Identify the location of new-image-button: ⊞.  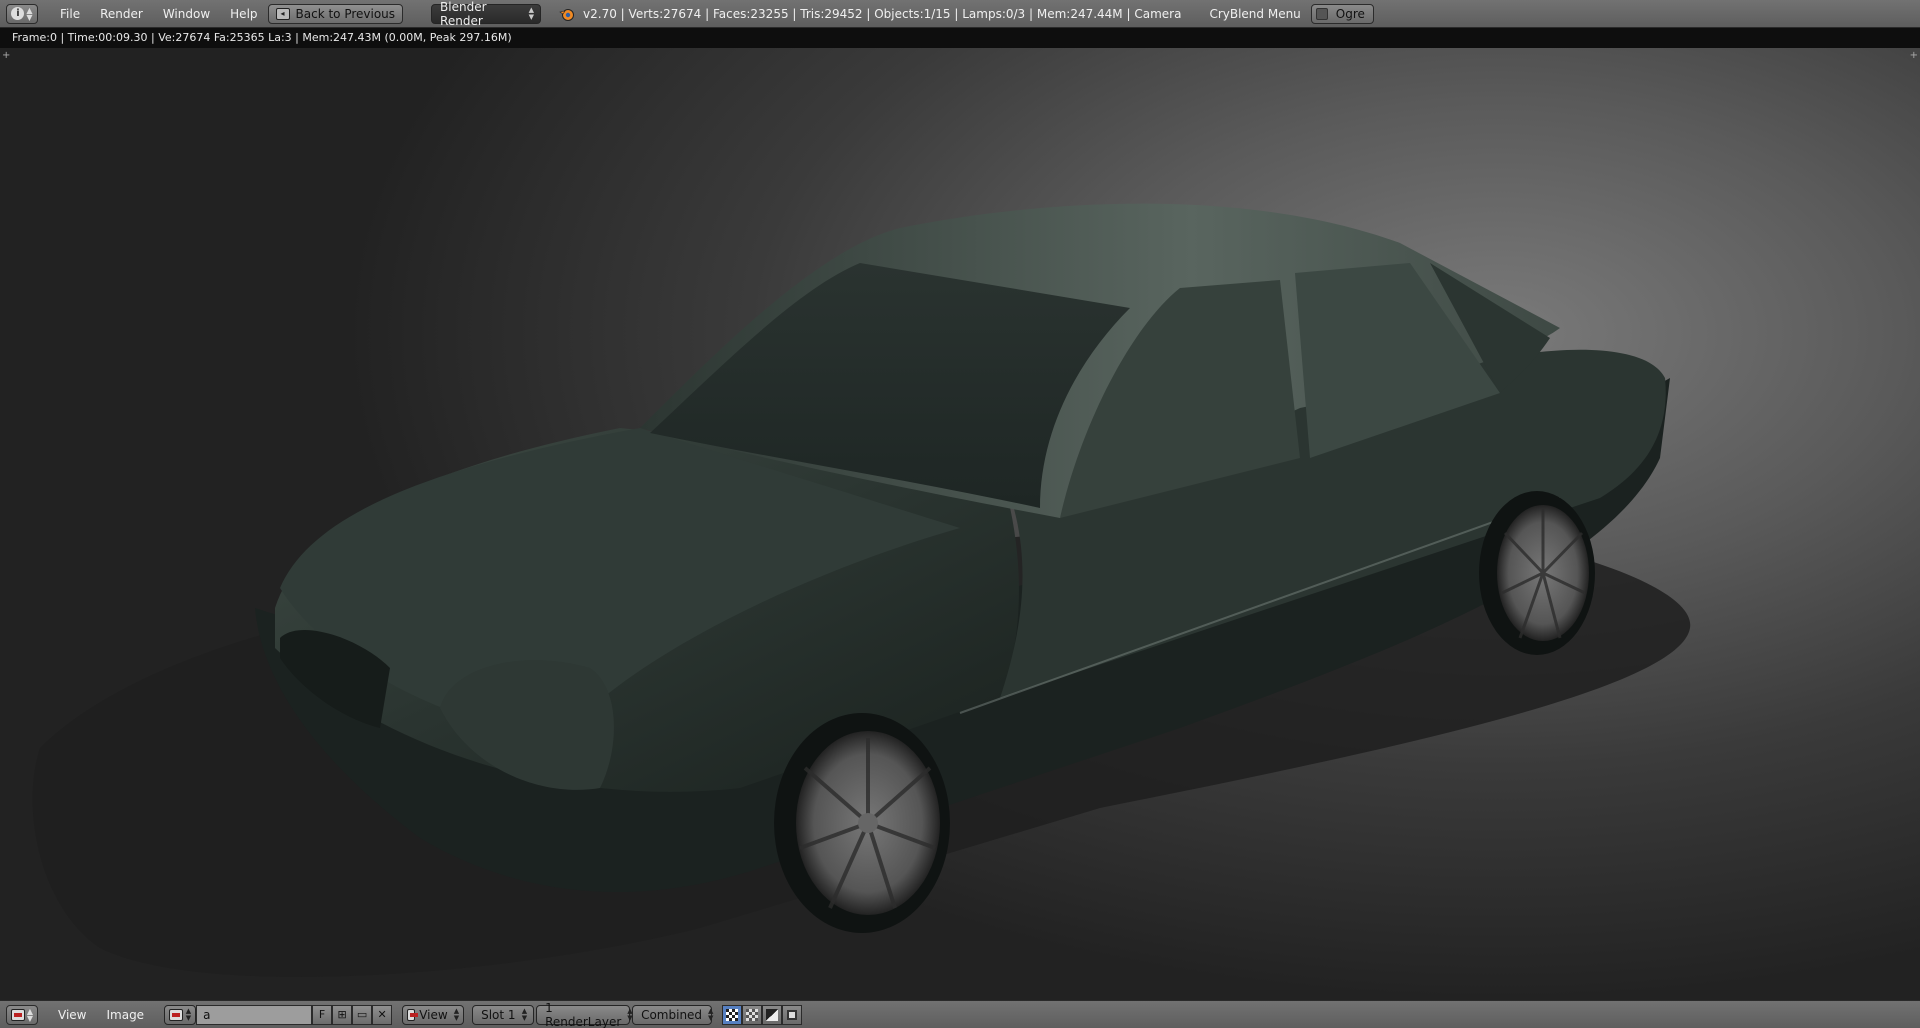
(342, 1014).